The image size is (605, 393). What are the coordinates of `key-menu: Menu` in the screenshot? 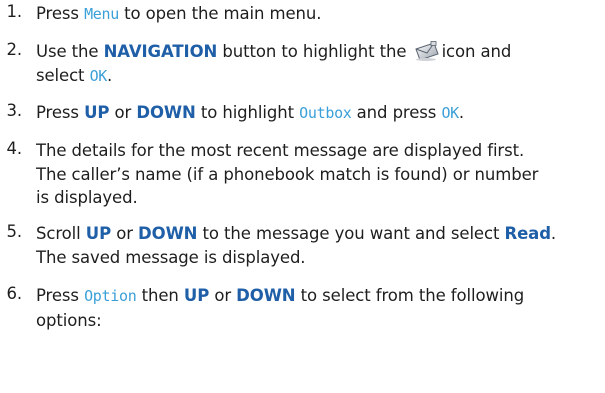 It's located at (102, 14).